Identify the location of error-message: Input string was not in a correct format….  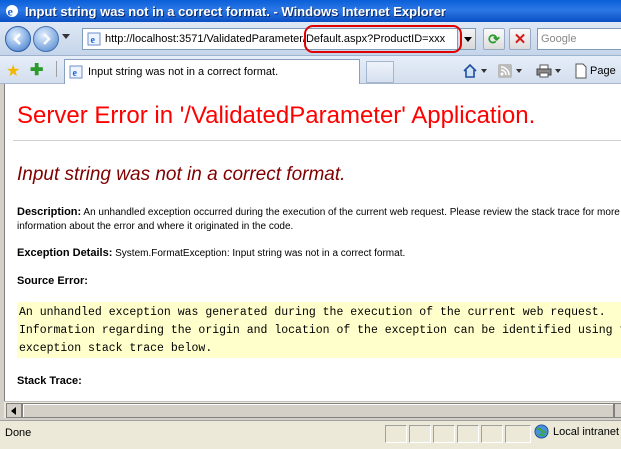
(181, 174).